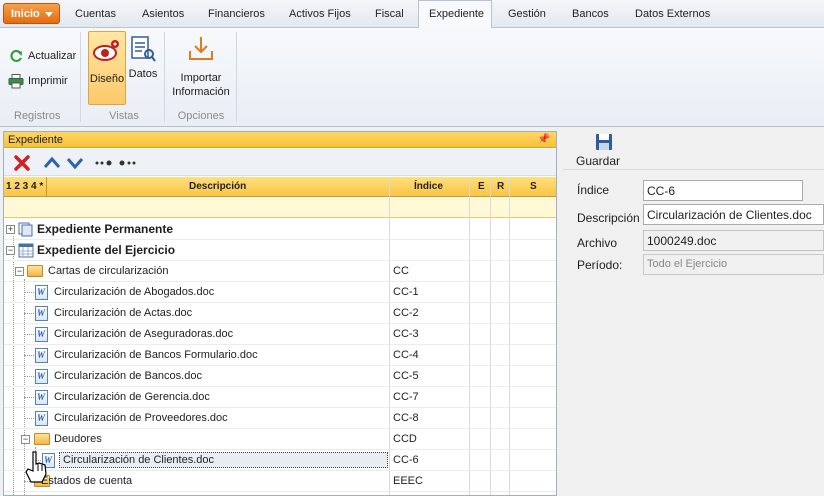  I want to click on actualizar-button: Actualizar, so click(42, 56).